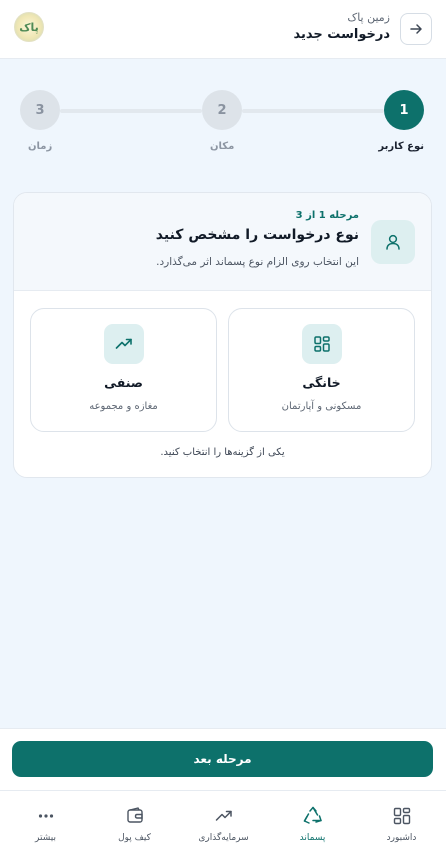 This screenshot has height=850, width=446. What do you see at coordinates (222, 110) in the screenshot?
I see `step-2-indicator: 2` at bounding box center [222, 110].